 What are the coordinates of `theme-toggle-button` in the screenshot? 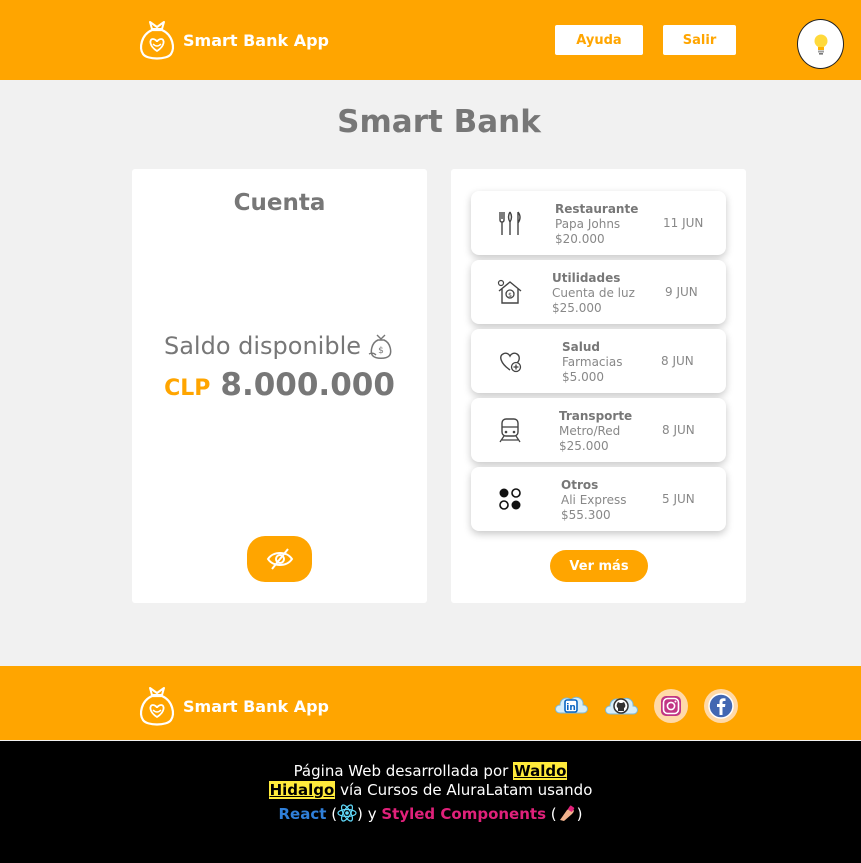 It's located at (820, 44).